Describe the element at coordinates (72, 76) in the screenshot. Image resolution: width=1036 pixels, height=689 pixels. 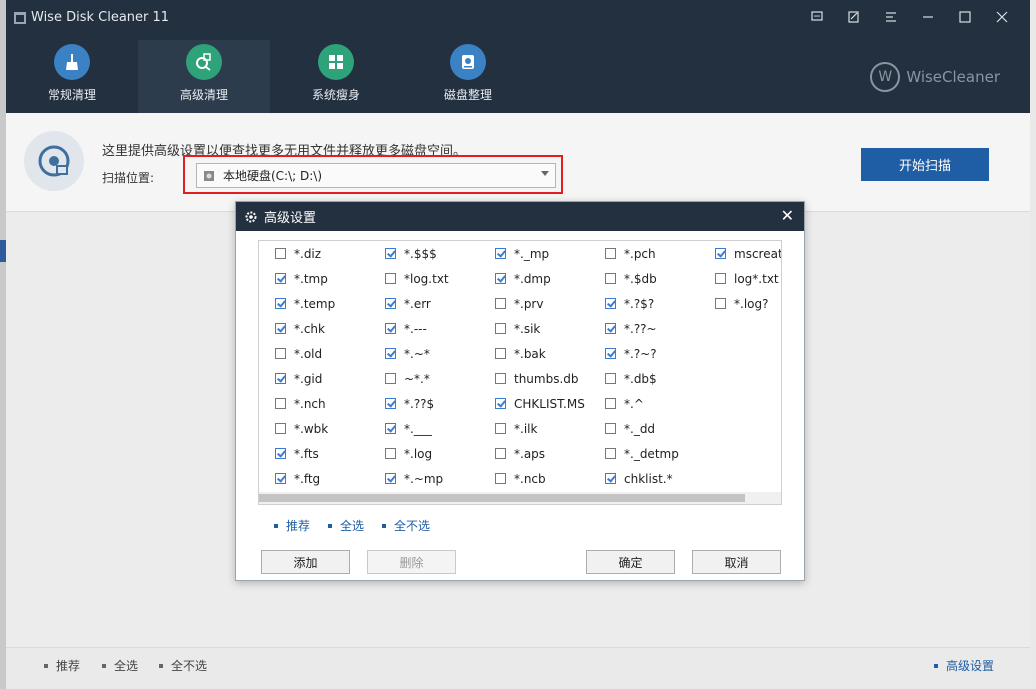
I see `nav-common-clean: 常规清理` at that location.